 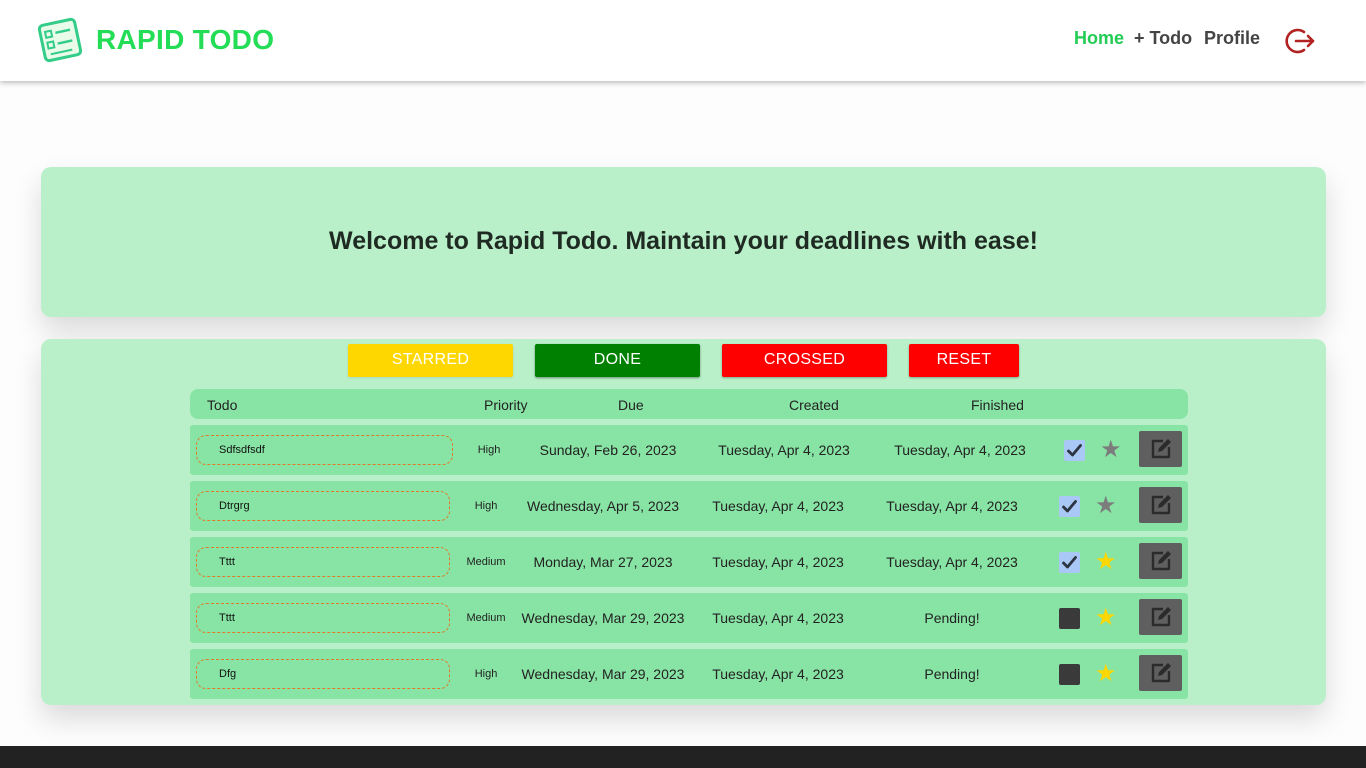 I want to click on nav-profile-link: Profile, so click(x=1232, y=38).